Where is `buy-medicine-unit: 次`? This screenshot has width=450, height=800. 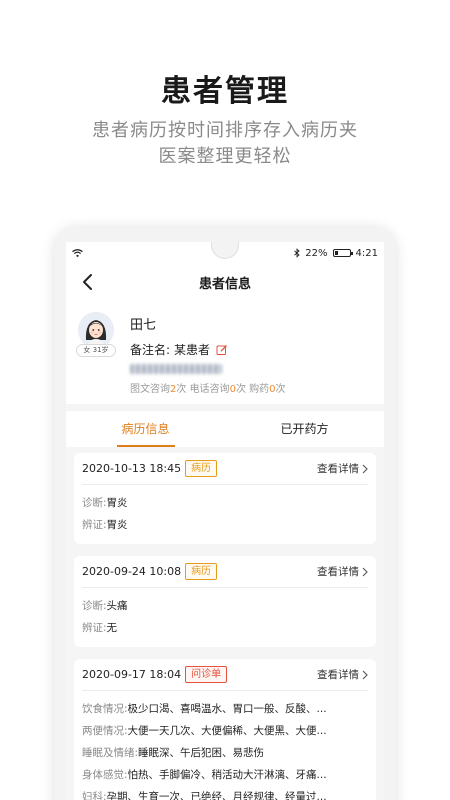 buy-medicine-unit: 次 is located at coordinates (280, 389).